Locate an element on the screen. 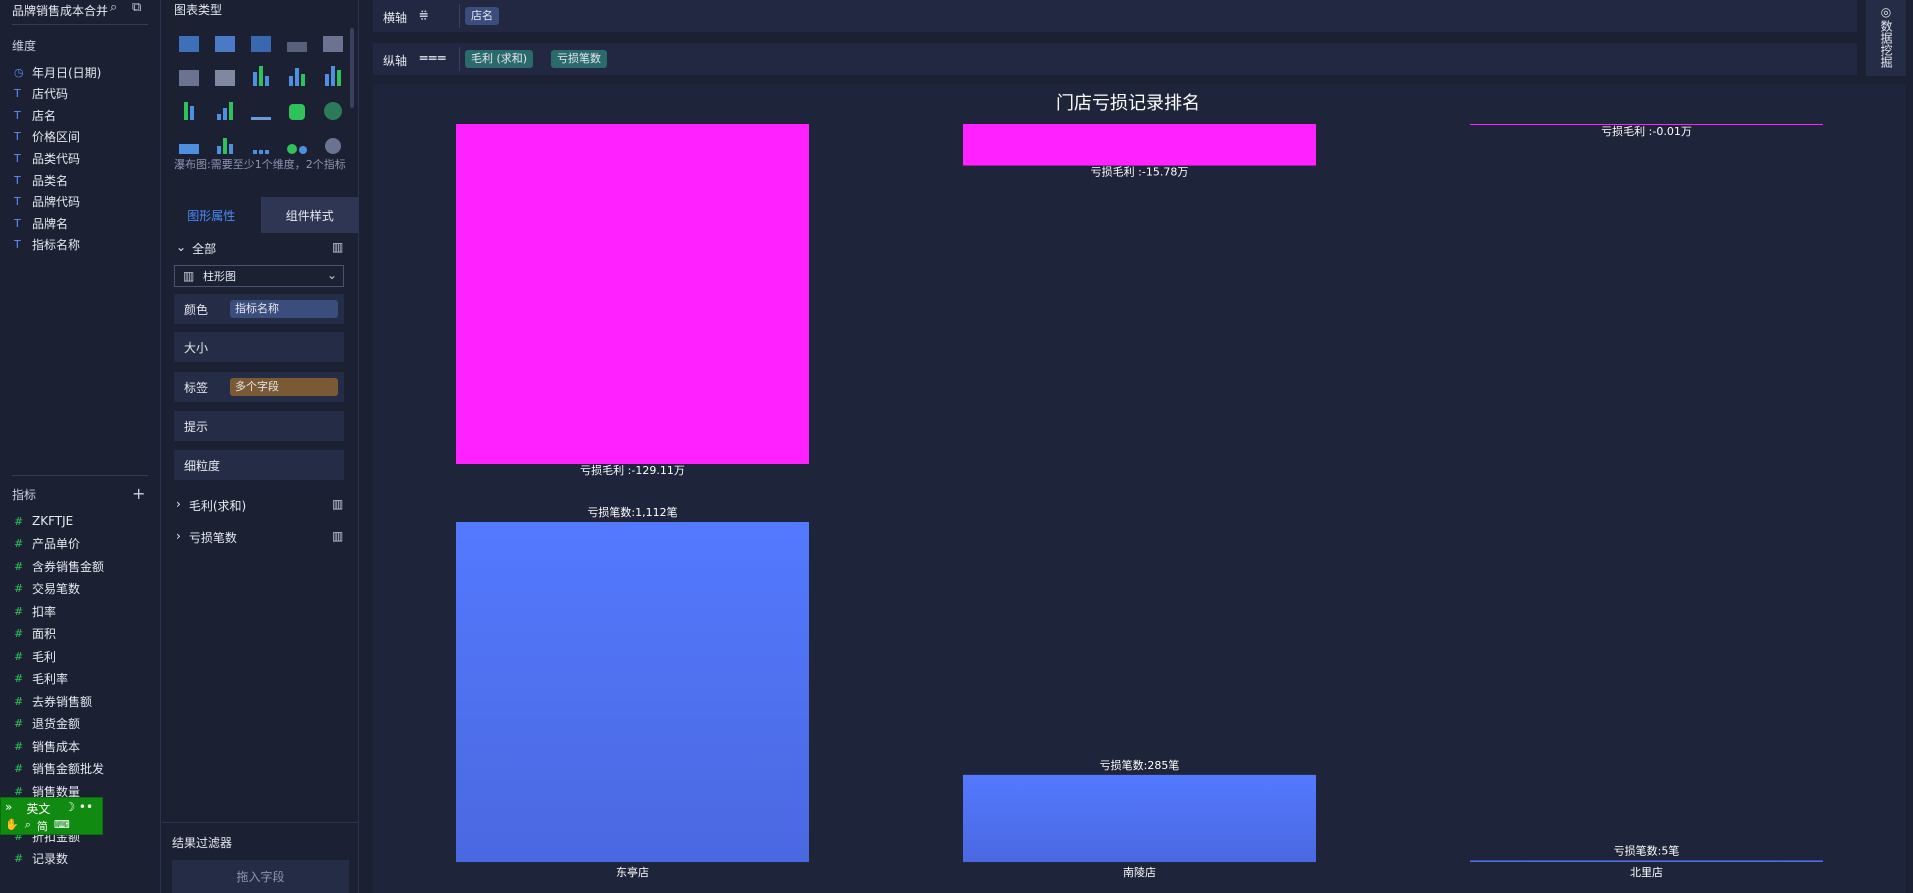 Image resolution: width=1913 pixels, height=893 pixels. grouped-bar-icon is located at coordinates (333, 74).